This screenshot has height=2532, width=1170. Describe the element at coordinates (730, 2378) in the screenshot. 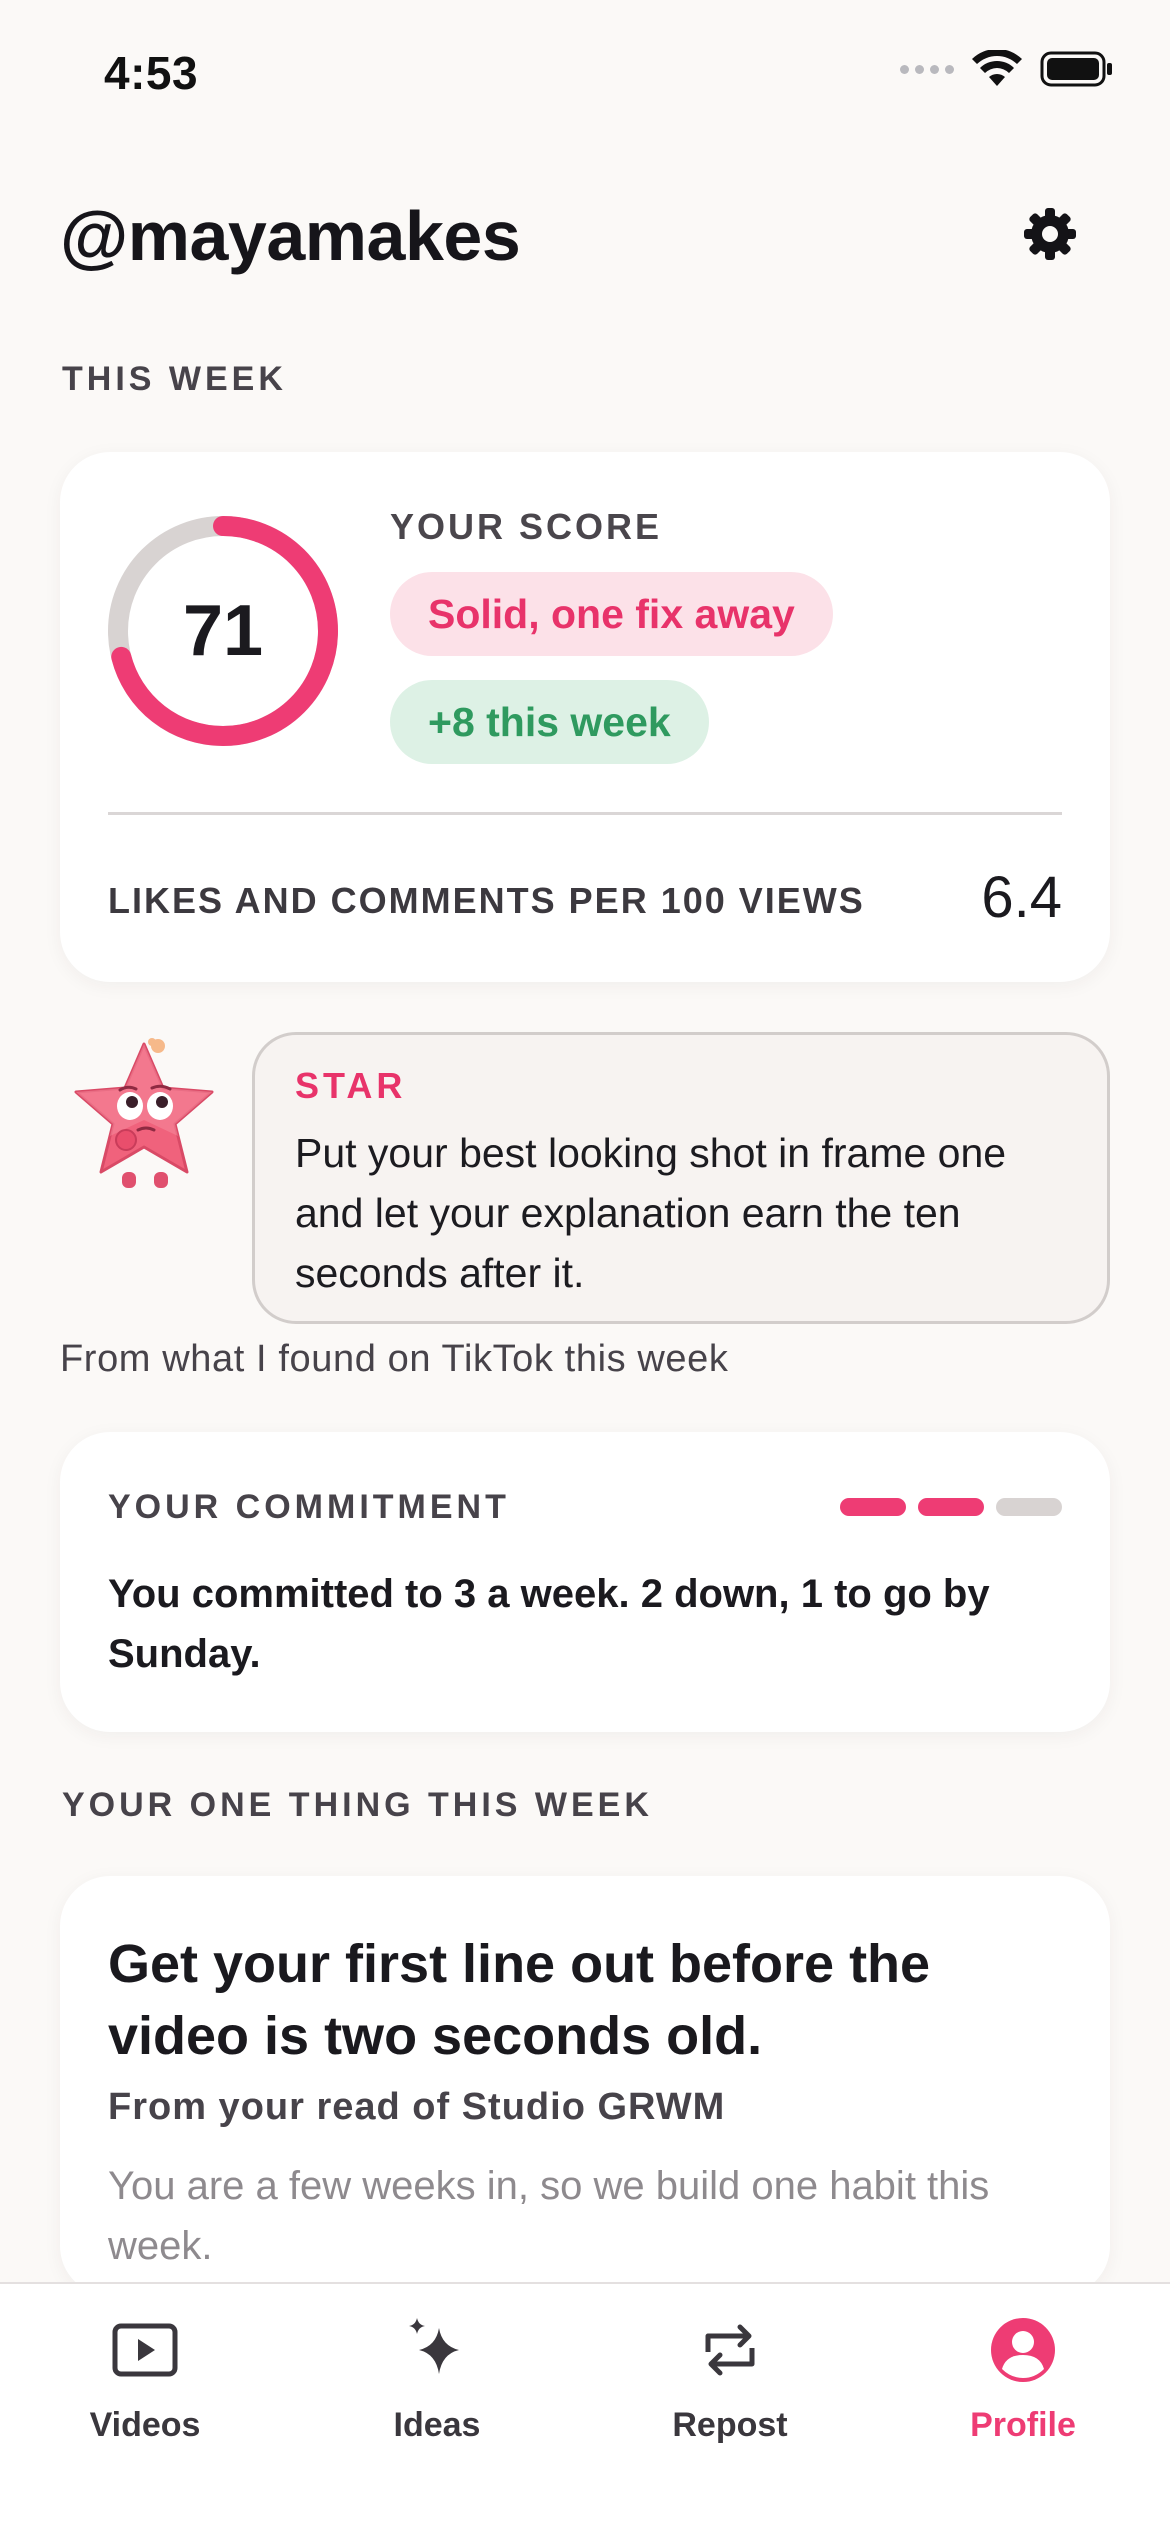

I see `tab-repost: Repost` at that location.